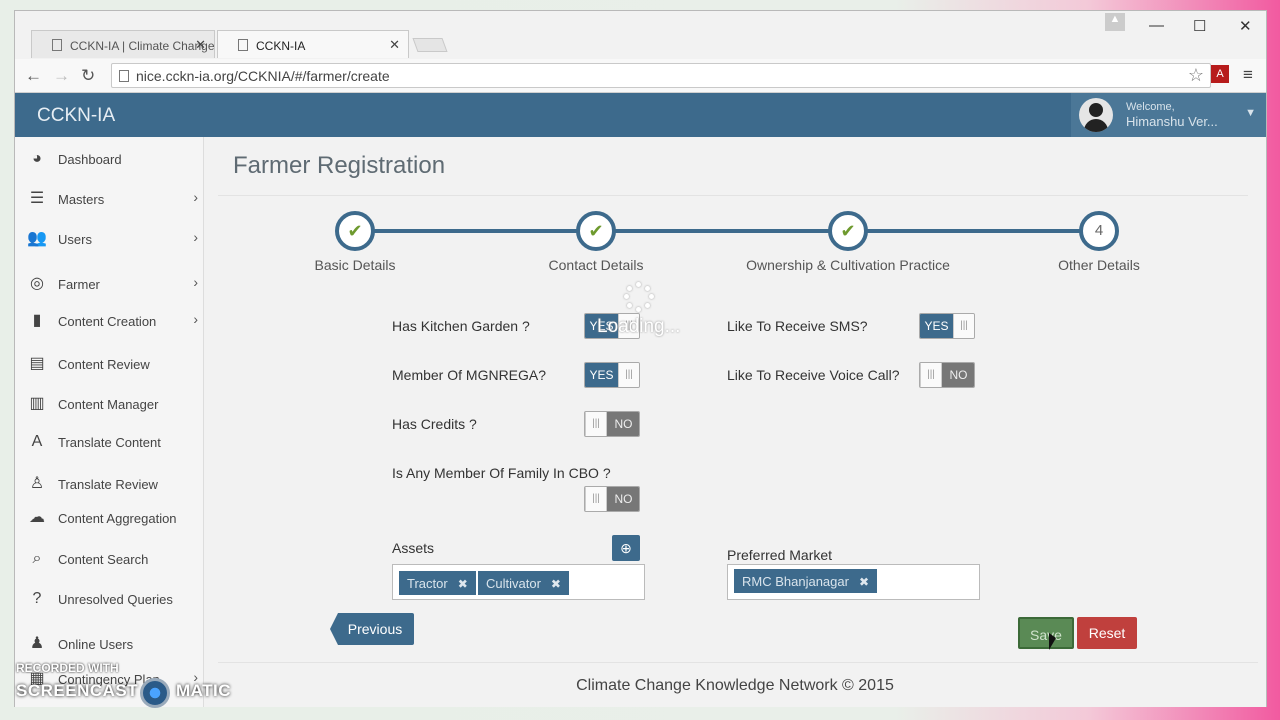 The height and width of the screenshot is (720, 1280). I want to click on watermark-line1: RECORDED WITH, so click(67, 668).